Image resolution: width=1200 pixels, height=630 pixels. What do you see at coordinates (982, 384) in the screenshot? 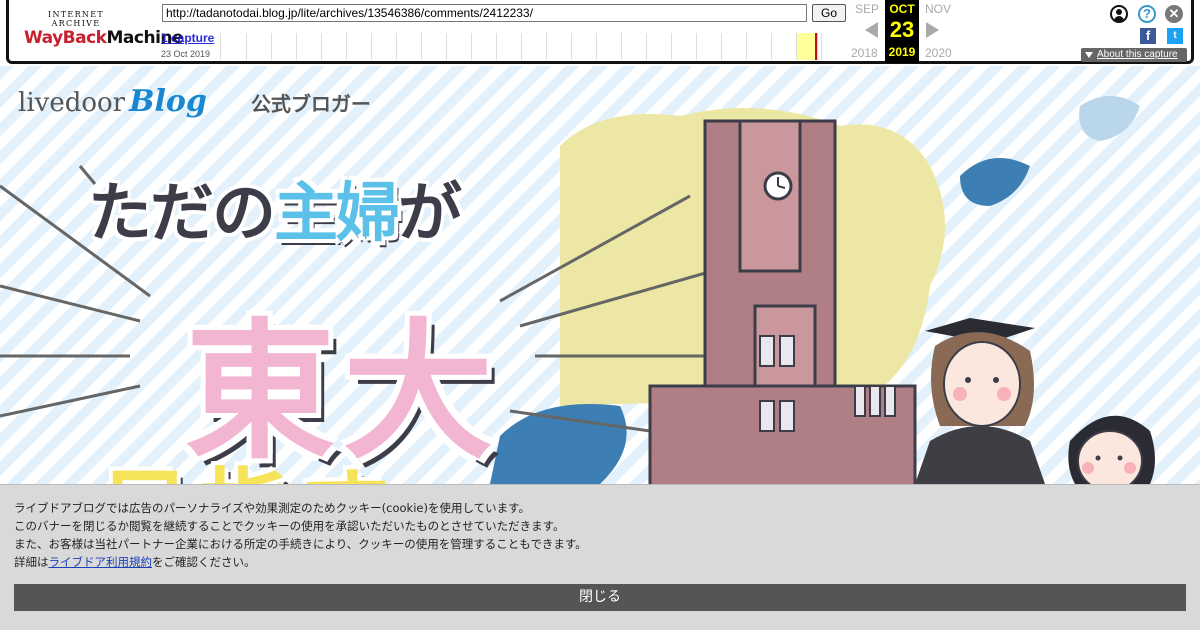
I see `woman-face` at bounding box center [982, 384].